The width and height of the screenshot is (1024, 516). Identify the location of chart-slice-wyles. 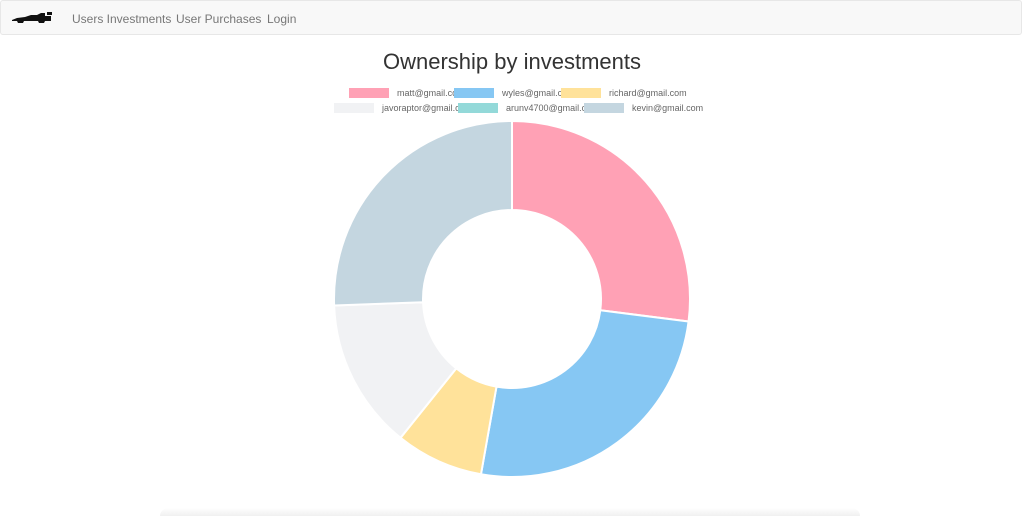
(584, 393).